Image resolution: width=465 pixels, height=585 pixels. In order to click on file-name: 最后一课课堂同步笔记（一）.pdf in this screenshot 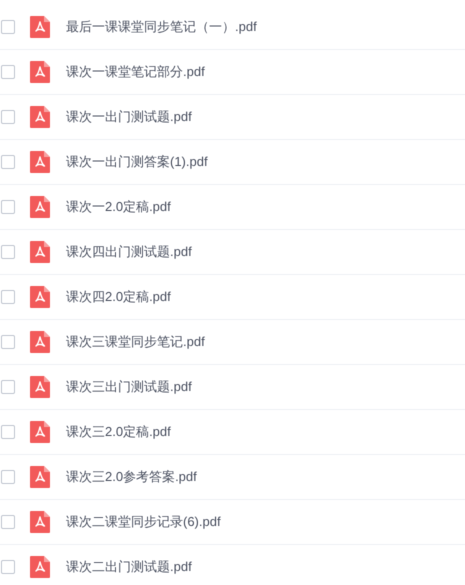, I will do `click(161, 27)`.